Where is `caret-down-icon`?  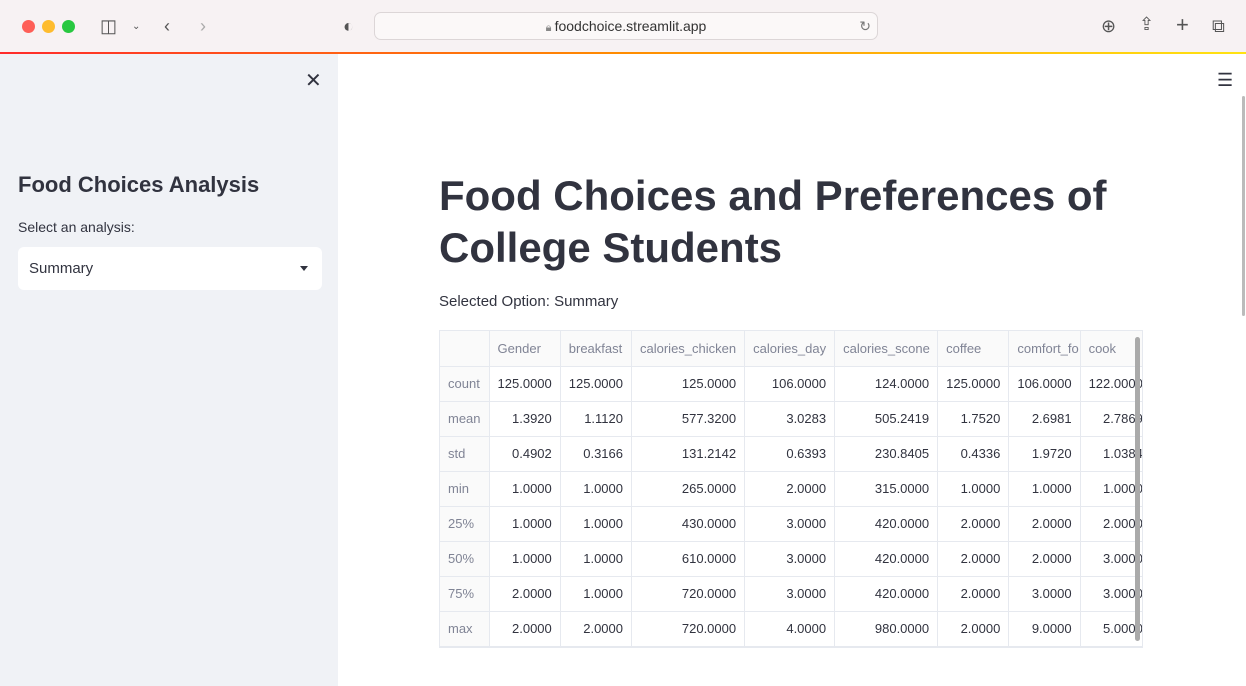
caret-down-icon is located at coordinates (304, 268).